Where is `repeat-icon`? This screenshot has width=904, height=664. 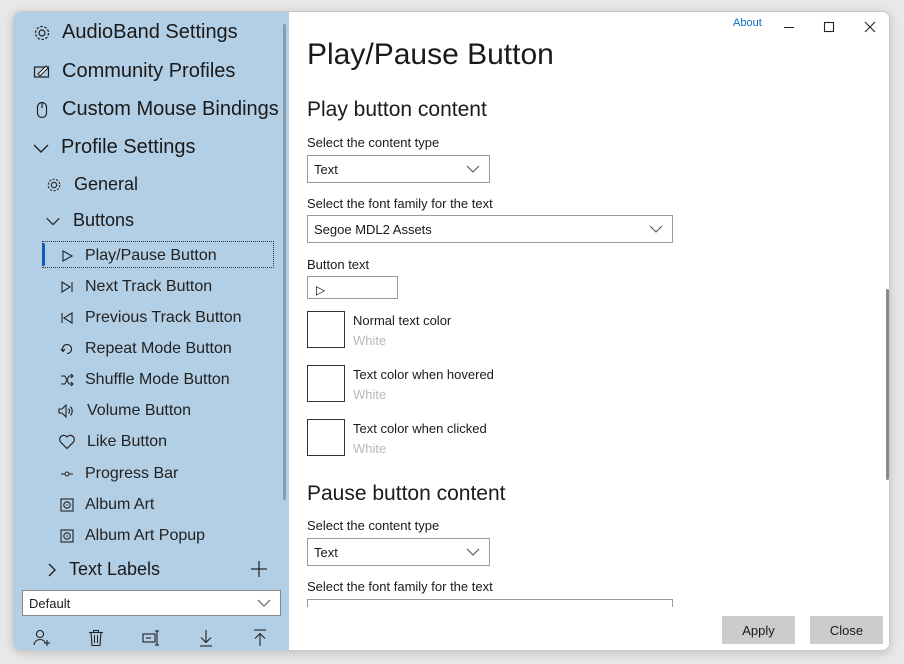
repeat-icon is located at coordinates (67, 349).